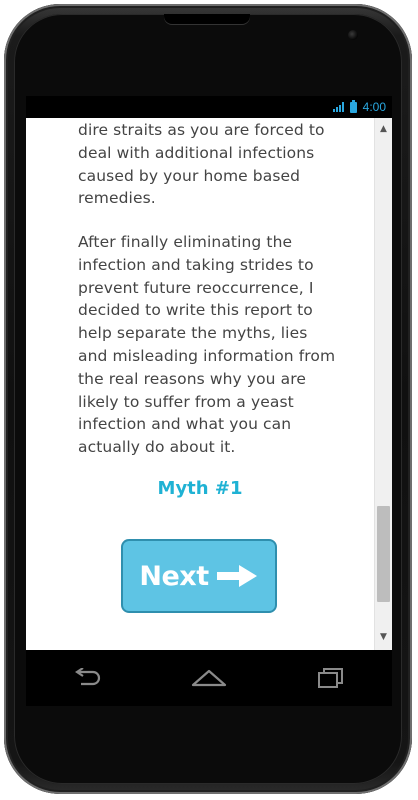  I want to click on status-bar: 4:00, so click(209, 107).